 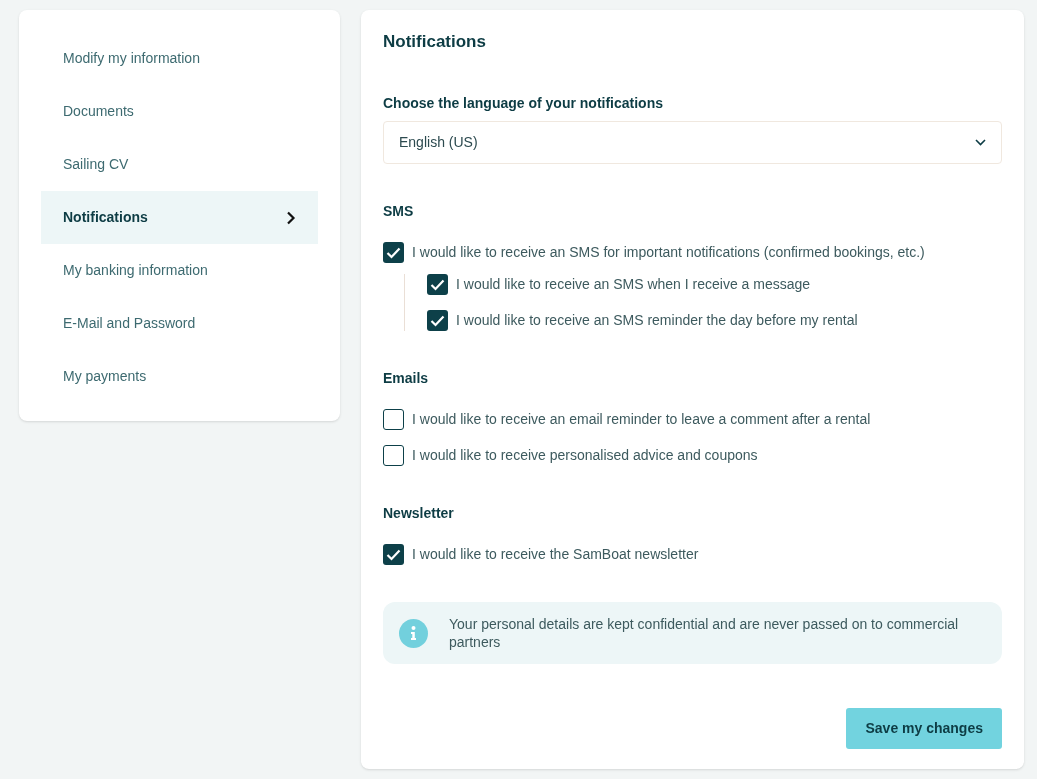 What do you see at coordinates (924, 728) in the screenshot?
I see `save-button: Save my changes` at bounding box center [924, 728].